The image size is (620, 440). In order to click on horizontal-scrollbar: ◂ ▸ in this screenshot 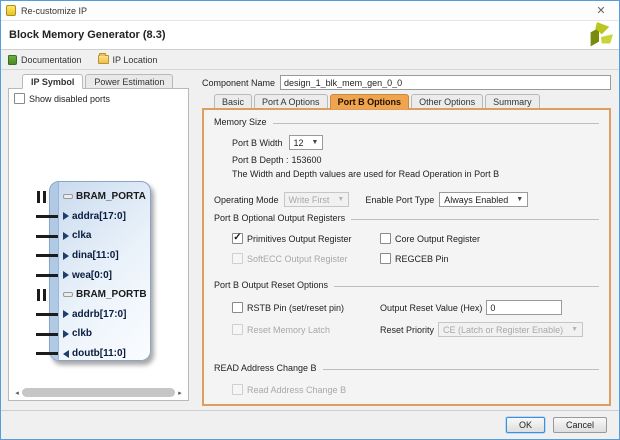, I will do `click(98, 392)`.